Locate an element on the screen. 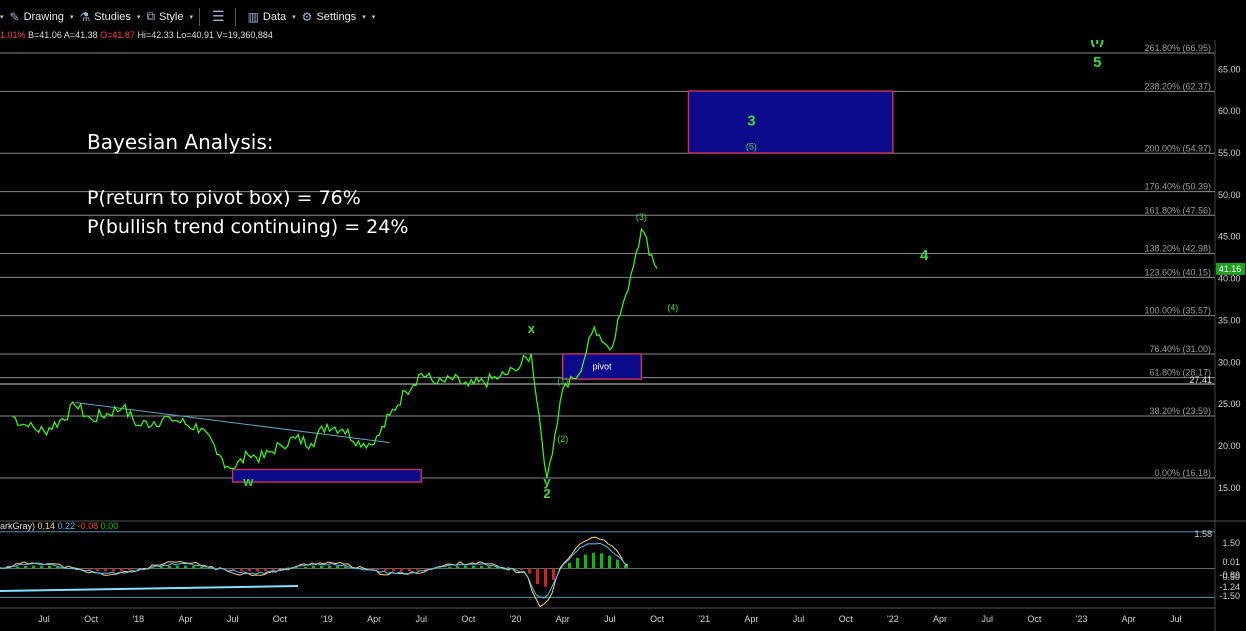  fib-level-label: 176.40% (50.39) is located at coordinates (1177, 187).